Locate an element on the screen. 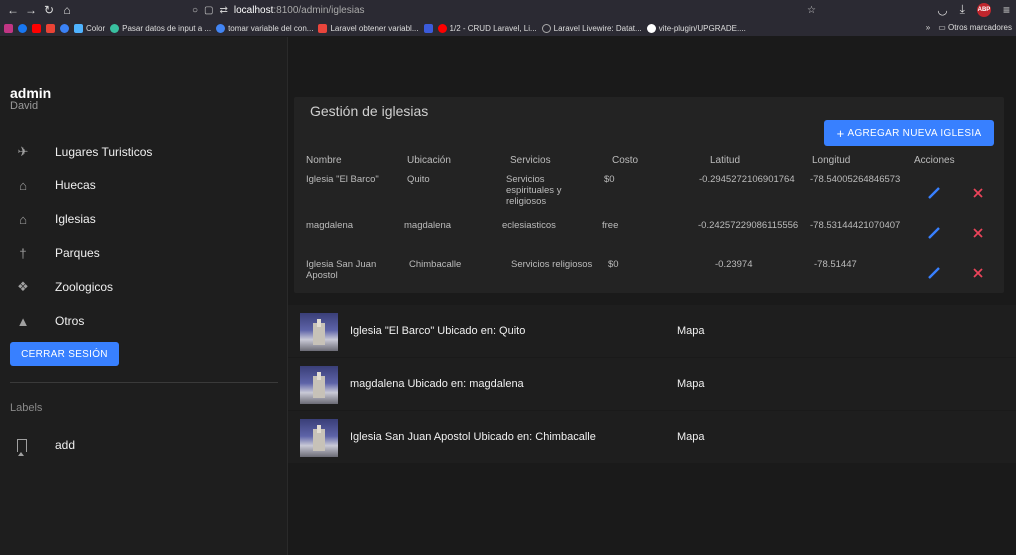 The height and width of the screenshot is (555, 1016). sidebar-item-lugares: ✈ Lugares Turisticos is located at coordinates (144, 152).